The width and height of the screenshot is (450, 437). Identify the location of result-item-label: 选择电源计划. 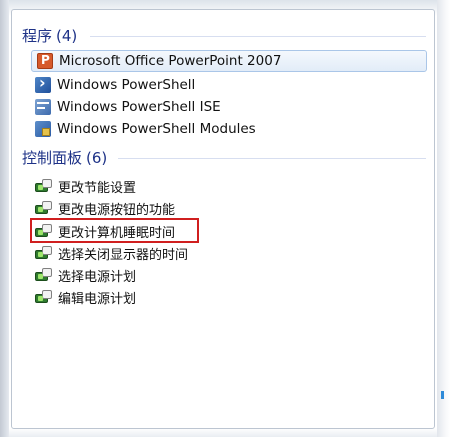
(97, 277).